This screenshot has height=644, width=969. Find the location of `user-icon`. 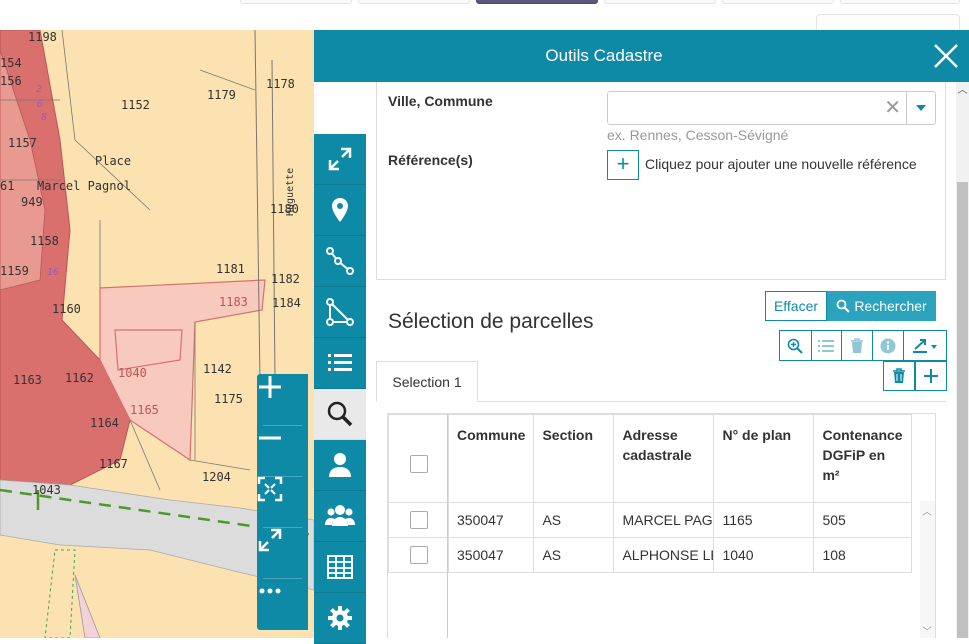

user-icon is located at coordinates (340, 465).